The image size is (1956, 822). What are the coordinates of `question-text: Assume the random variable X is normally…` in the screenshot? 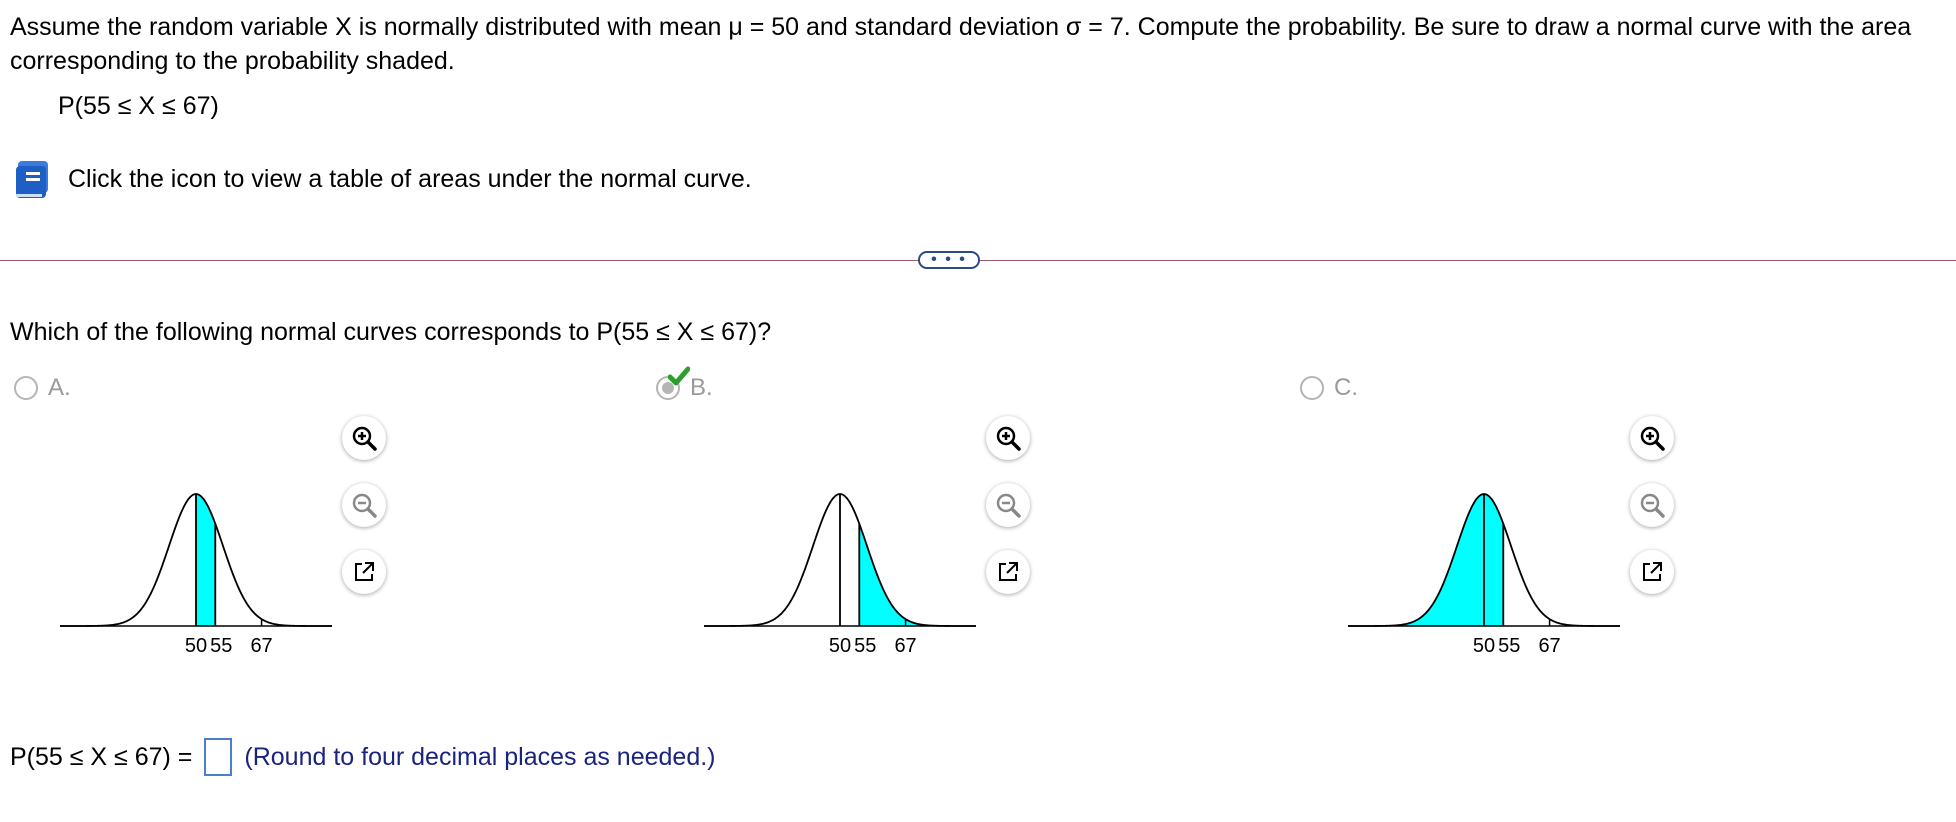 It's located at (961, 44).